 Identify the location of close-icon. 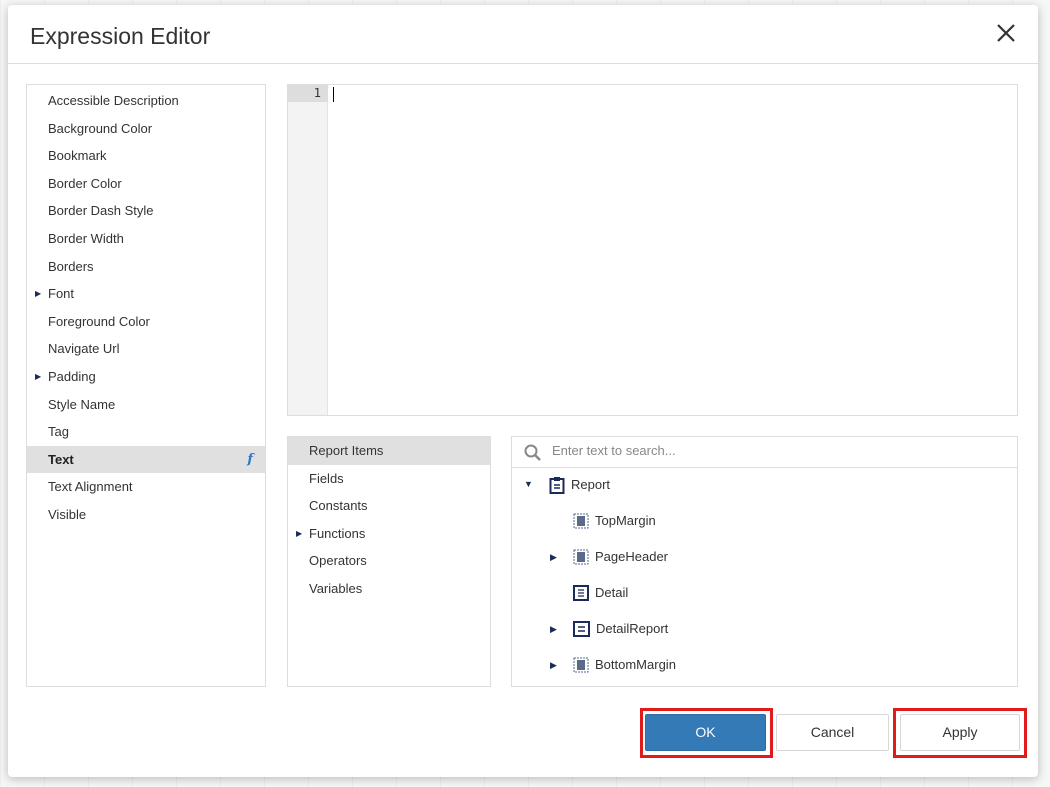
(1006, 33).